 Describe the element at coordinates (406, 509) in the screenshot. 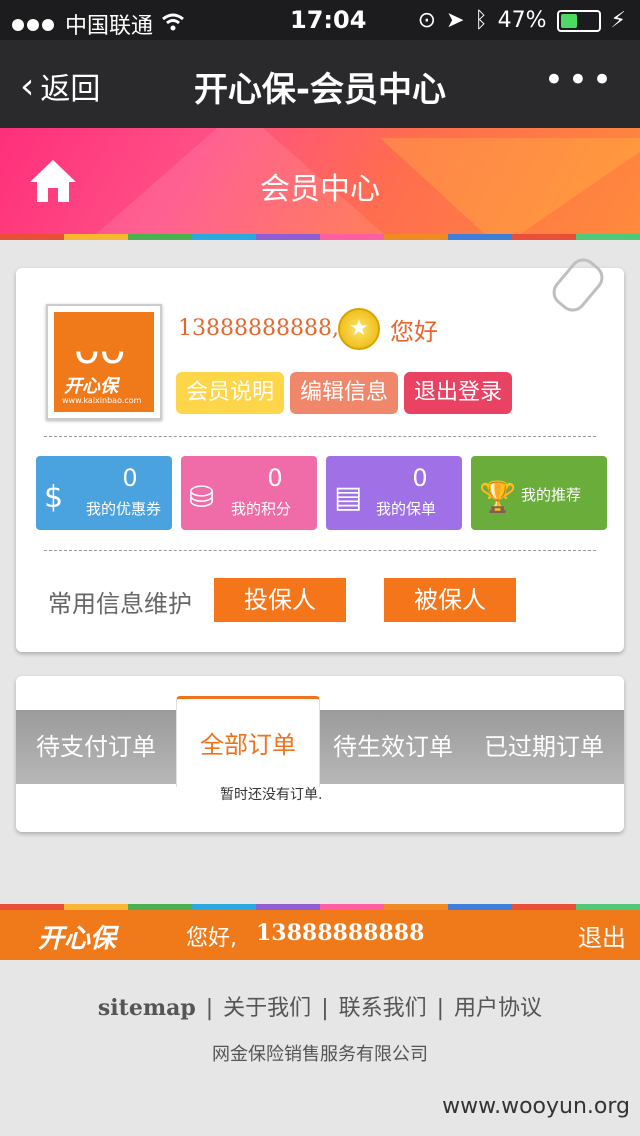

I see `policy-label: 我的保单` at that location.